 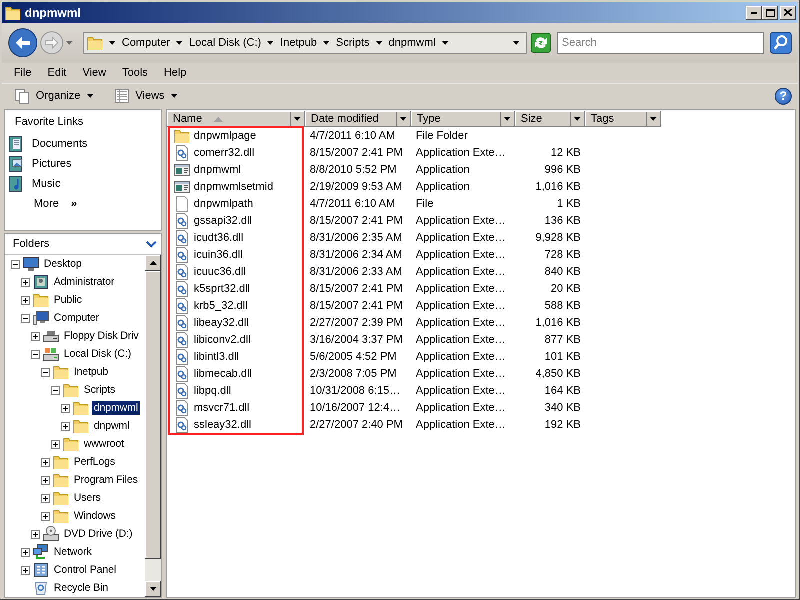 I want to click on column-header: Size, so click(x=550, y=119).